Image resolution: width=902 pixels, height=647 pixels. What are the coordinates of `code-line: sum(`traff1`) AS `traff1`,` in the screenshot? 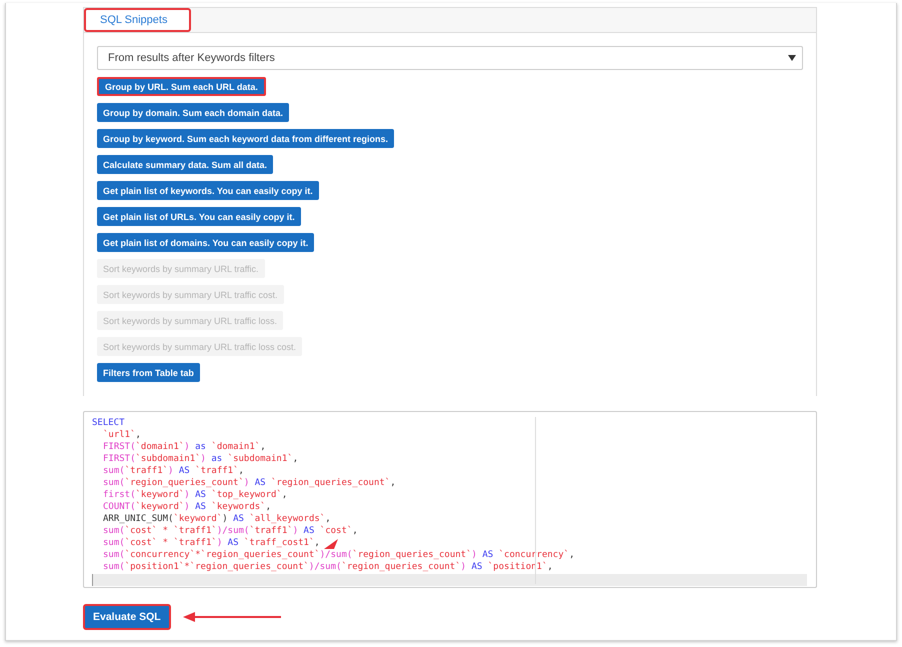 It's located at (173, 471).